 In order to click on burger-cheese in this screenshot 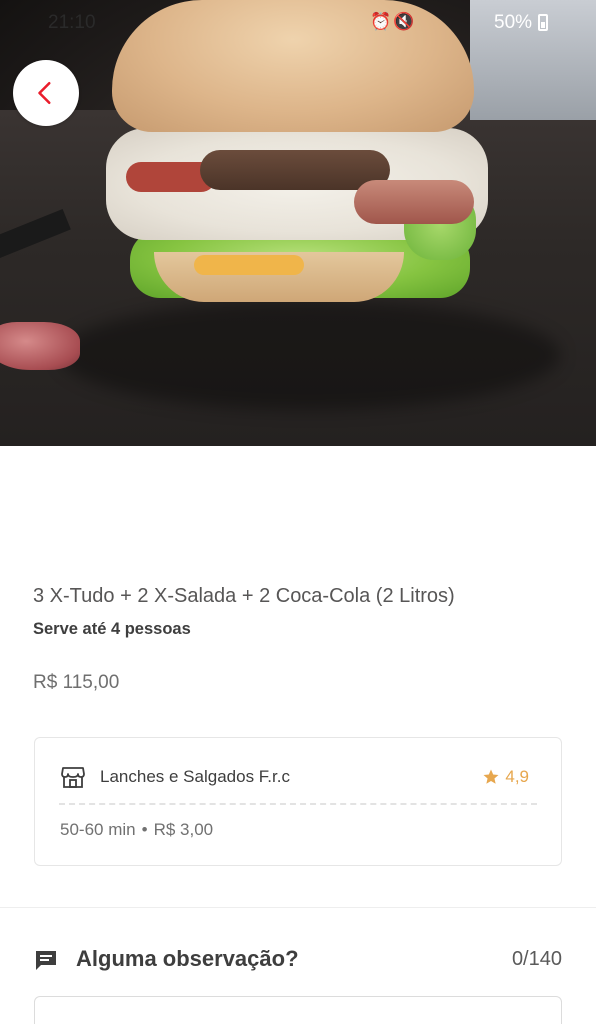, I will do `click(249, 265)`.